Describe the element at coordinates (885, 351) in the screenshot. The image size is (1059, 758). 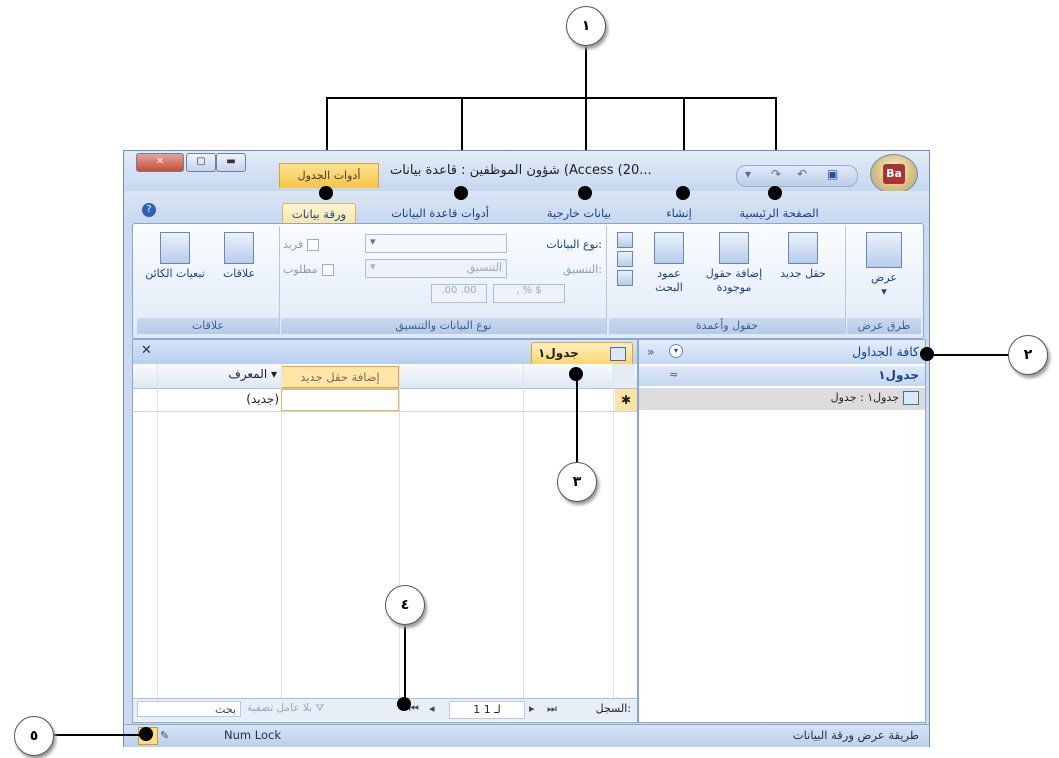
I see `nav-pane-title: كافة الجداول` at that location.